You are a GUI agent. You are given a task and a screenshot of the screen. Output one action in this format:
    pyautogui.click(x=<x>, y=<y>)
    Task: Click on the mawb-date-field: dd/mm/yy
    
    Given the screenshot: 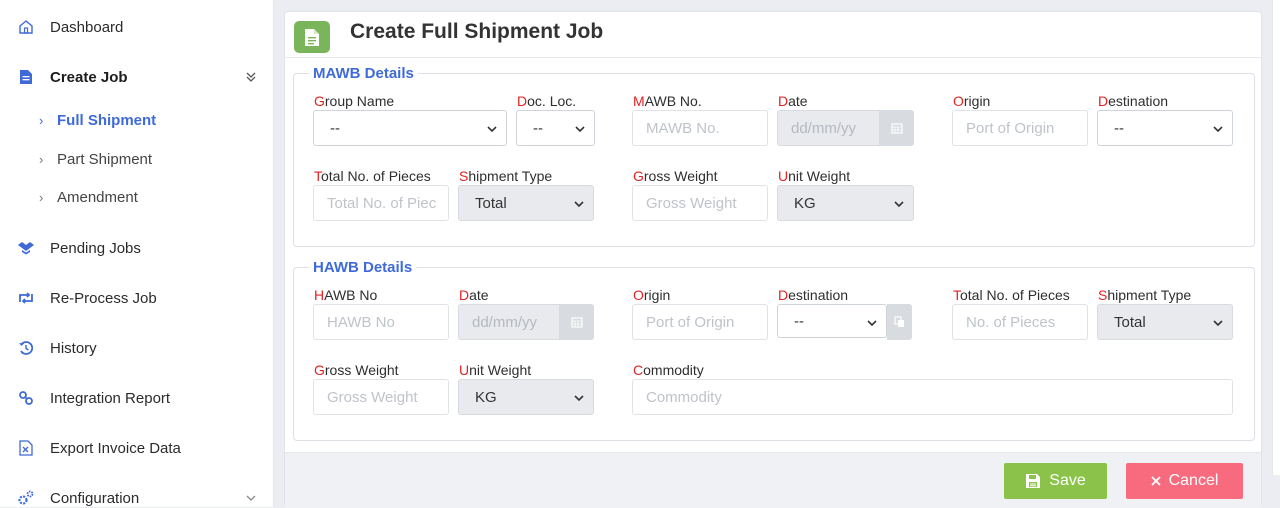 What is the action you would take?
    pyautogui.click(x=845, y=128)
    